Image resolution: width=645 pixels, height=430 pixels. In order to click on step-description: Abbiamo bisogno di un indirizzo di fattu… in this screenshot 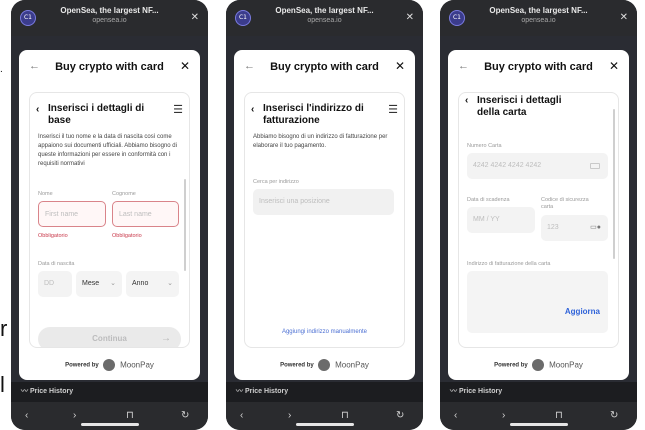, I will do `click(320, 141)`.